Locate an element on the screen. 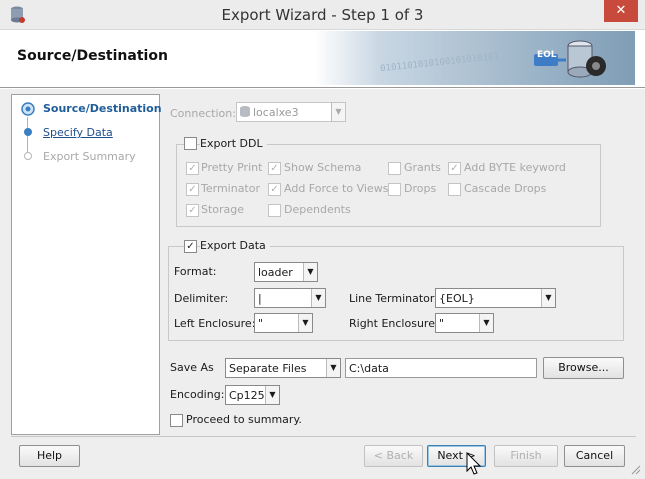  encoding-select: Cp1252 ▼ is located at coordinates (252, 395).